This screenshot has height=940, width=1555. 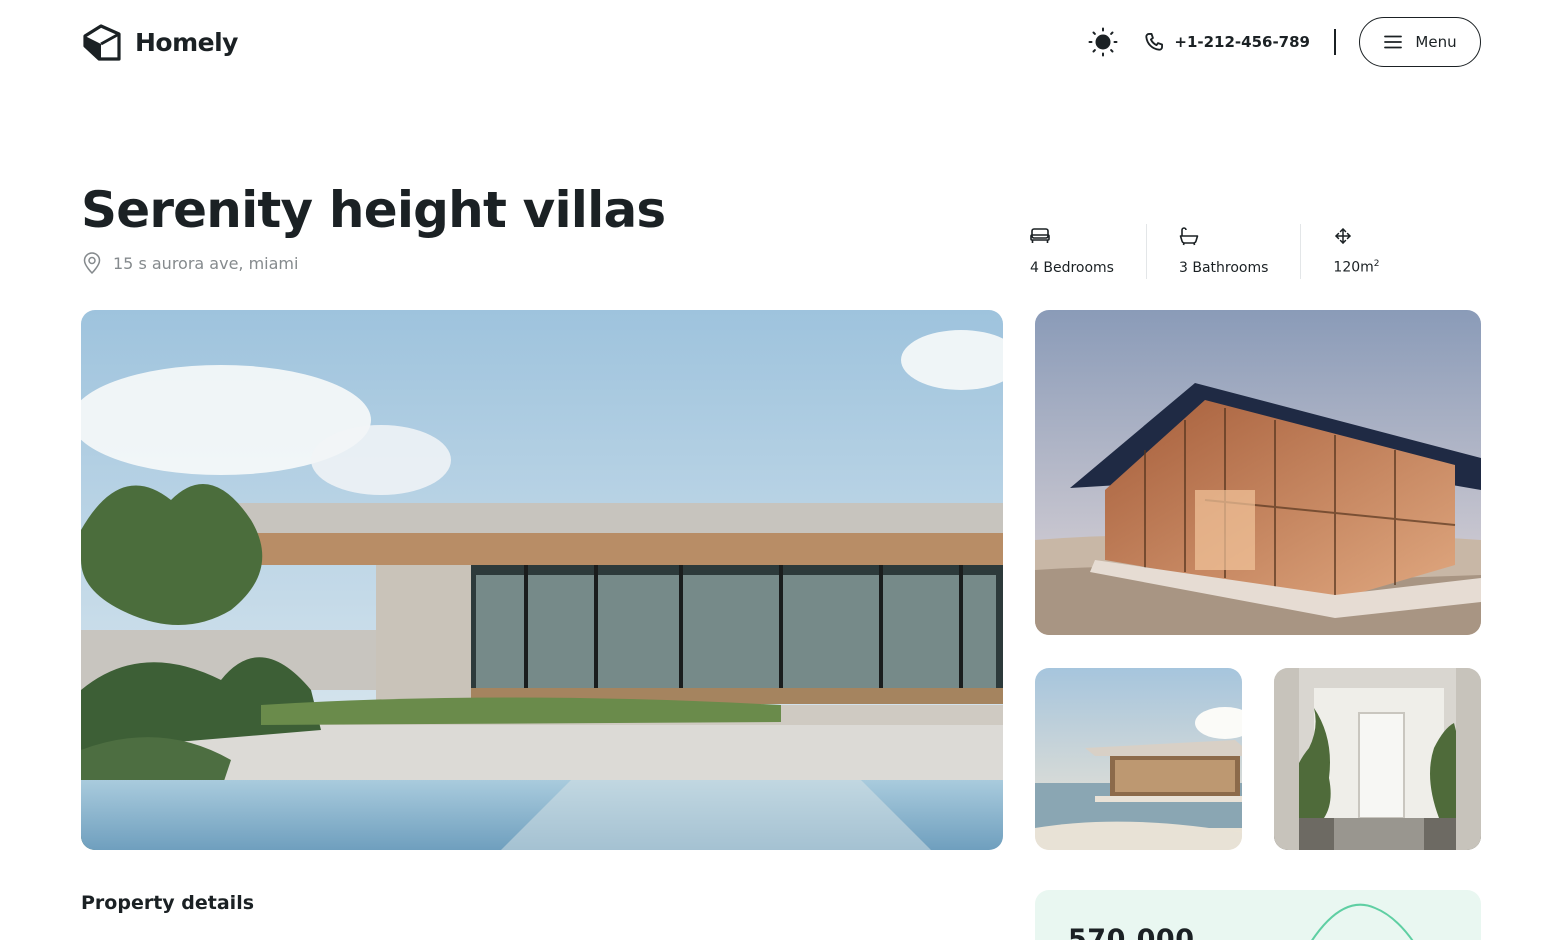 What do you see at coordinates (1154, 42) in the screenshot?
I see `phone-icon` at bounding box center [1154, 42].